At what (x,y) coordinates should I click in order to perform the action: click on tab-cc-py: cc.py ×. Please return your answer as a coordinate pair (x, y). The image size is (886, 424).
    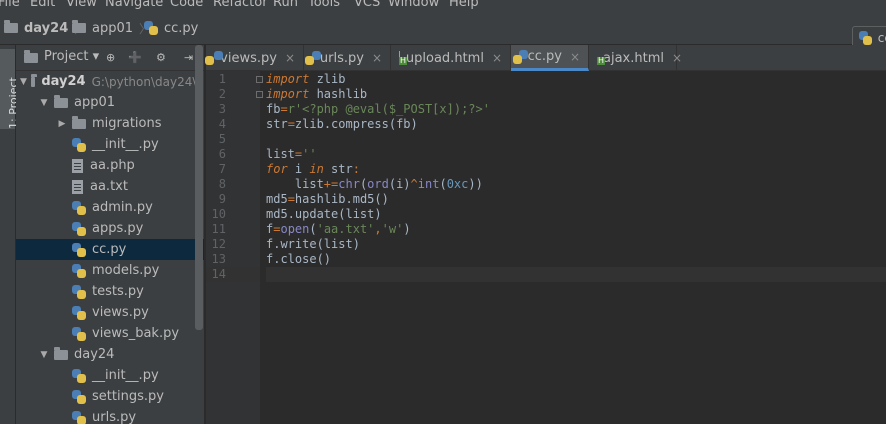
    Looking at the image, I should click on (550, 58).